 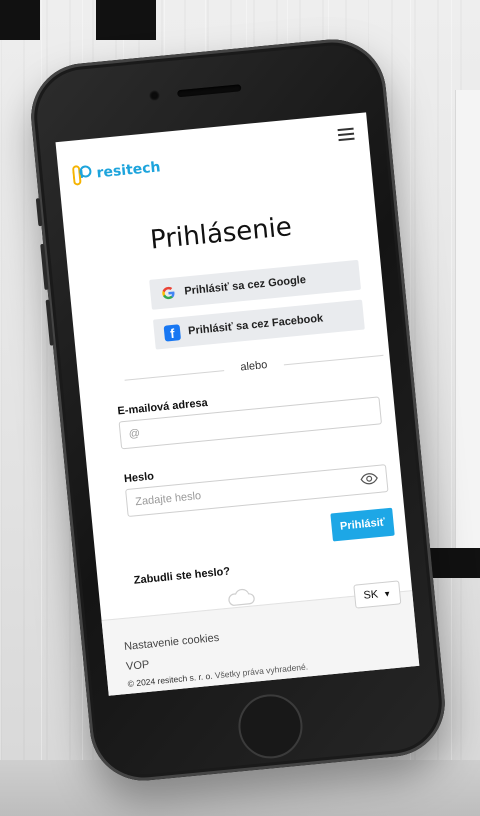 I want to click on brand-logo: resitech, so click(x=117, y=171).